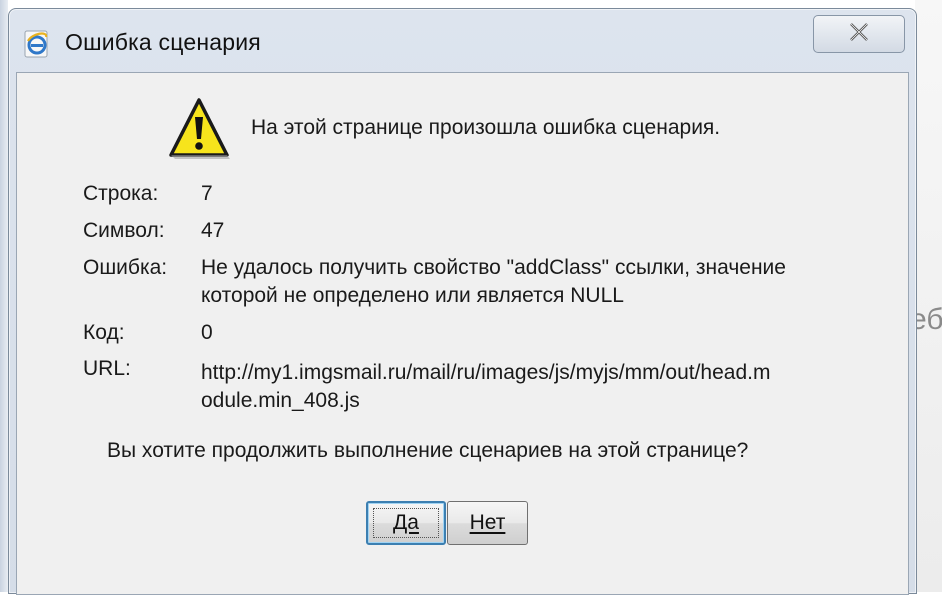 The width and height of the screenshot is (942, 595). What do you see at coordinates (124, 230) in the screenshot?
I see `char-label: Символ:` at bounding box center [124, 230].